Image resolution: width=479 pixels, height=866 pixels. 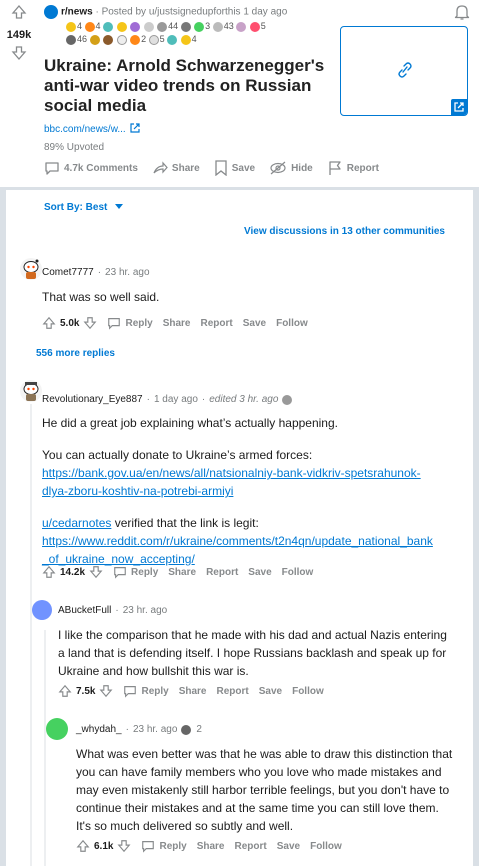 What do you see at coordinates (175, 399) in the screenshot?
I see `comment-time: 1 day ago` at bounding box center [175, 399].